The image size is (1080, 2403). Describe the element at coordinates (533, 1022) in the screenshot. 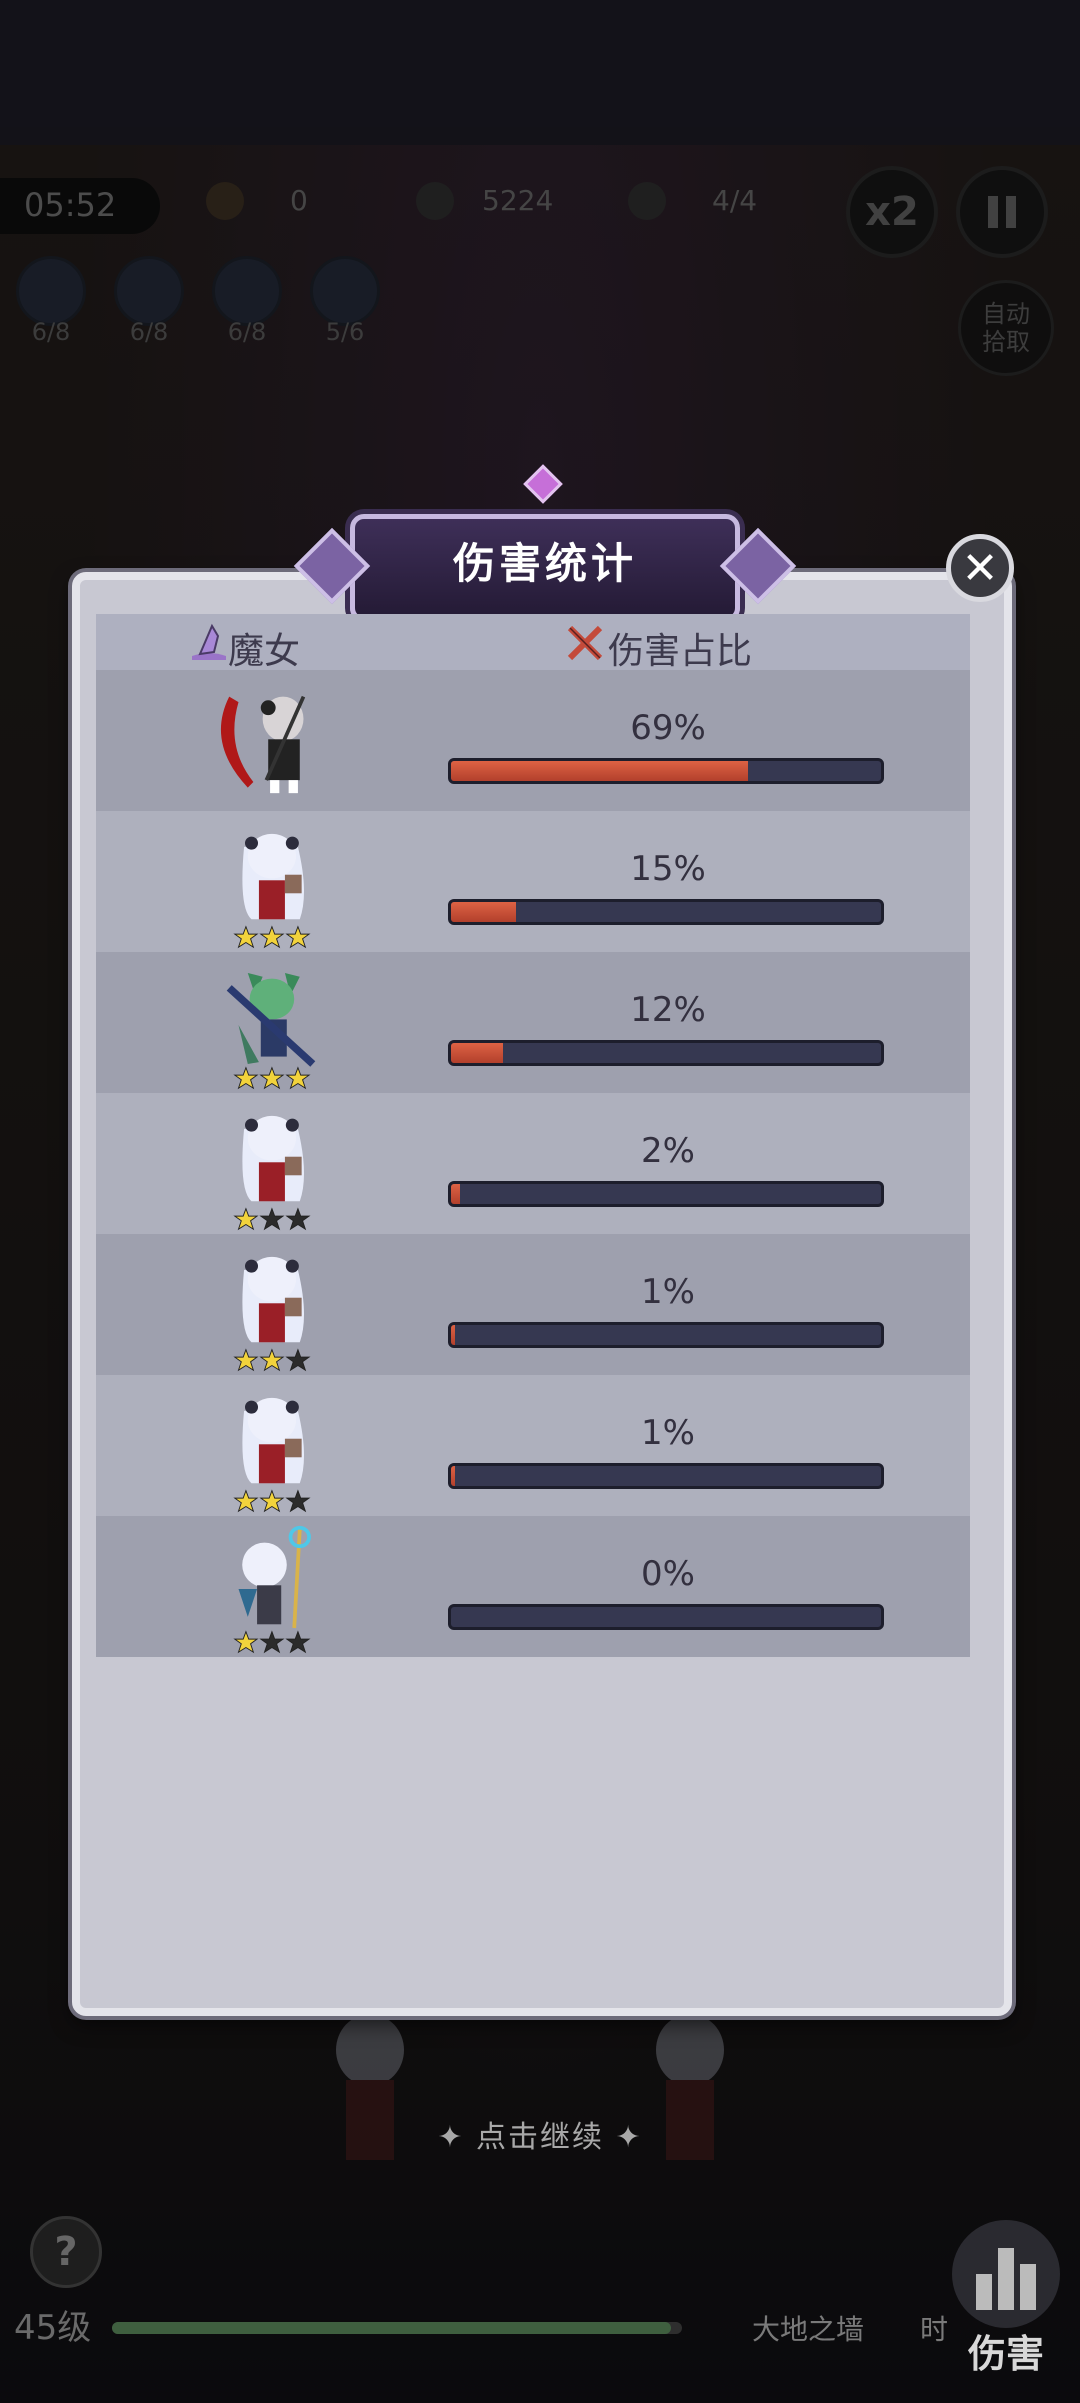

I see `damage-row: 12%` at that location.